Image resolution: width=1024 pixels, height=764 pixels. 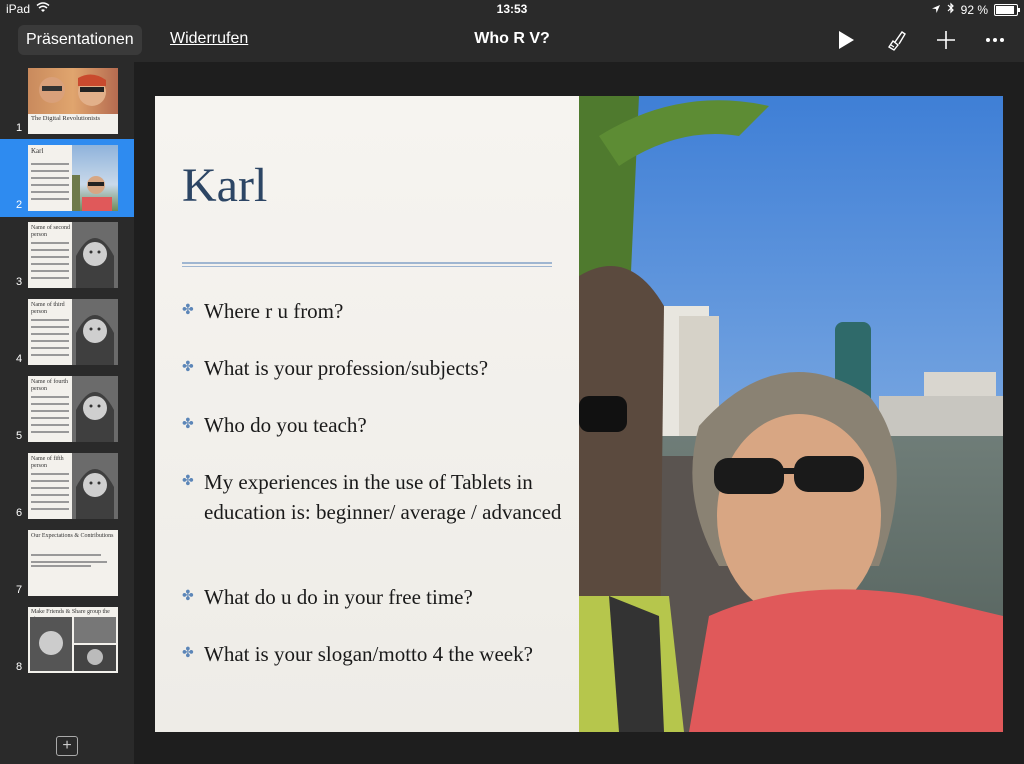 I want to click on battery-percent: 92 %, so click(x=974, y=9).